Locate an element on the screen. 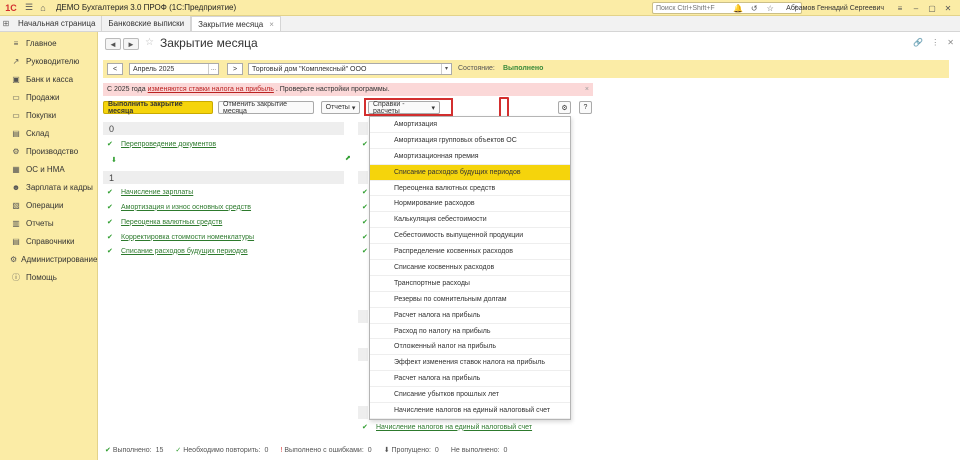  sidebar-item-assets: ▦ ОС и НМА is located at coordinates (48, 169).